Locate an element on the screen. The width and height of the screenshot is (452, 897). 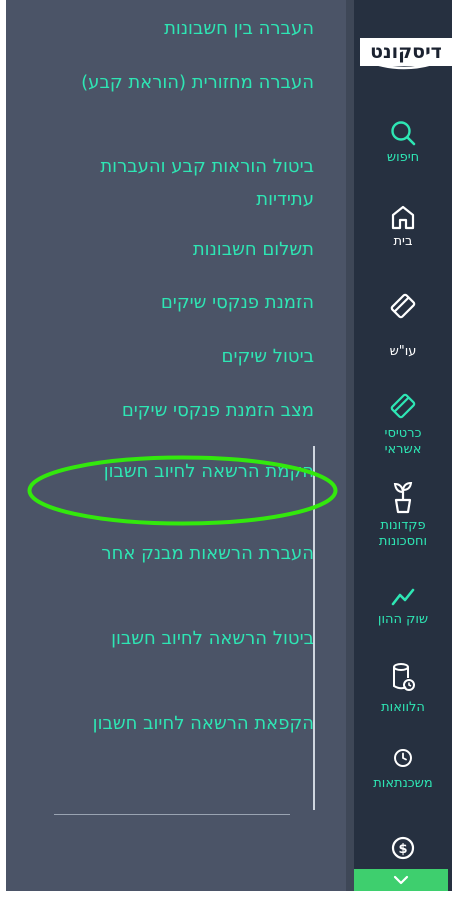
nav-item-credit-cards: כרטיסי אשראי is located at coordinates (403, 424).